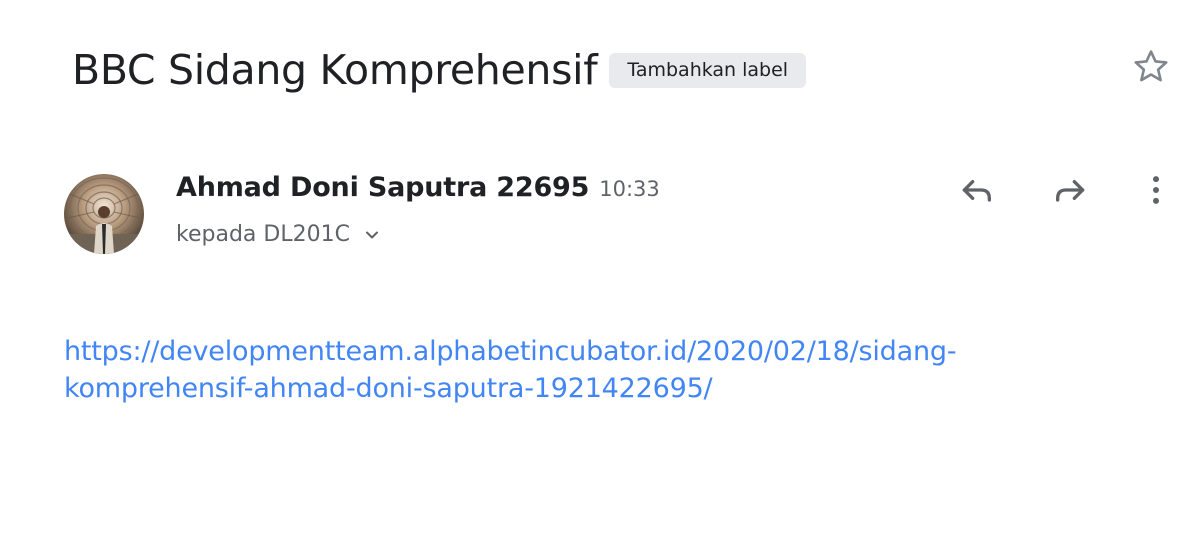  I want to click on chevron-down-icon, so click(371, 234).